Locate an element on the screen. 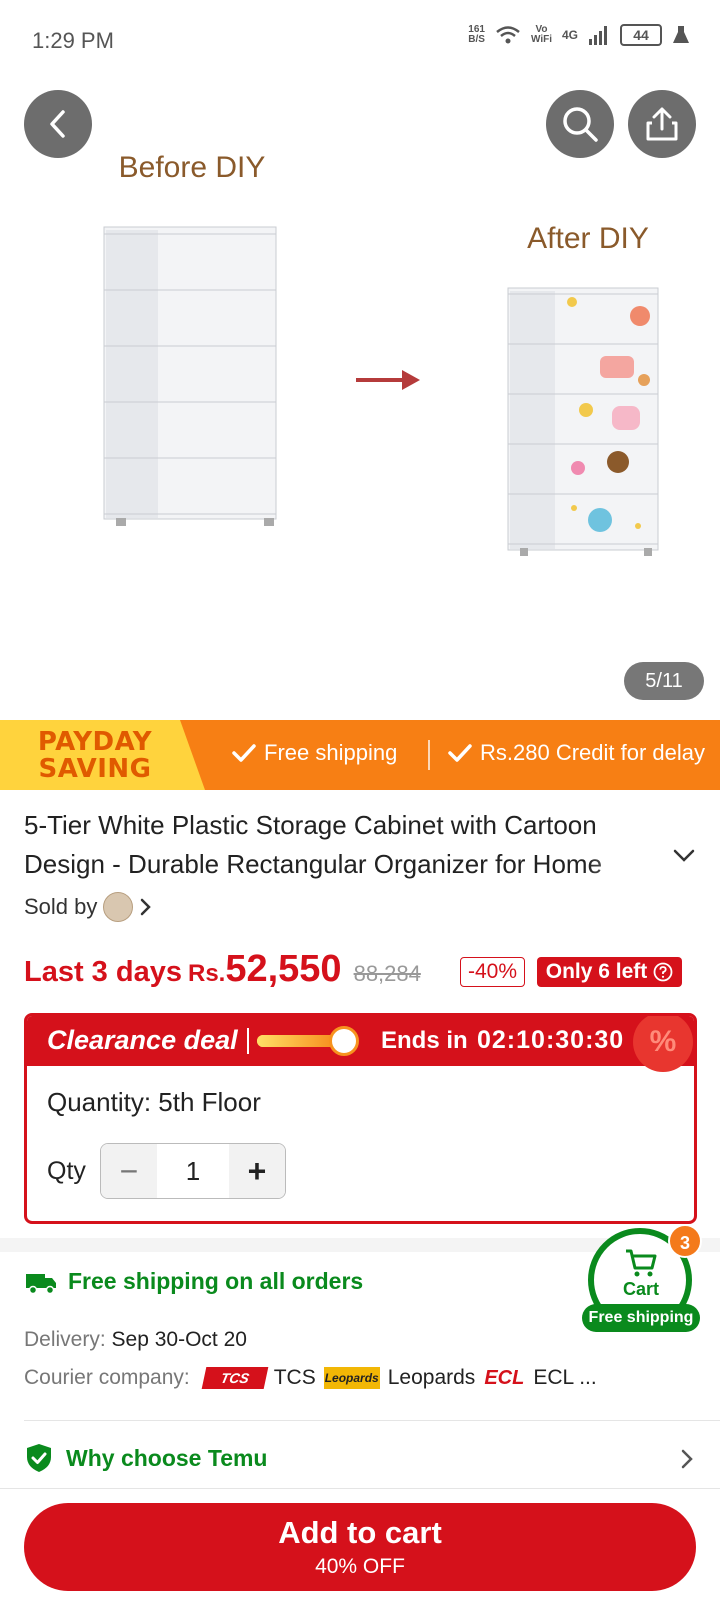 Image resolution: width=720 pixels, height=1612 pixels. free-shipping-row: Free shipping on all orders is located at coordinates (193, 1281).